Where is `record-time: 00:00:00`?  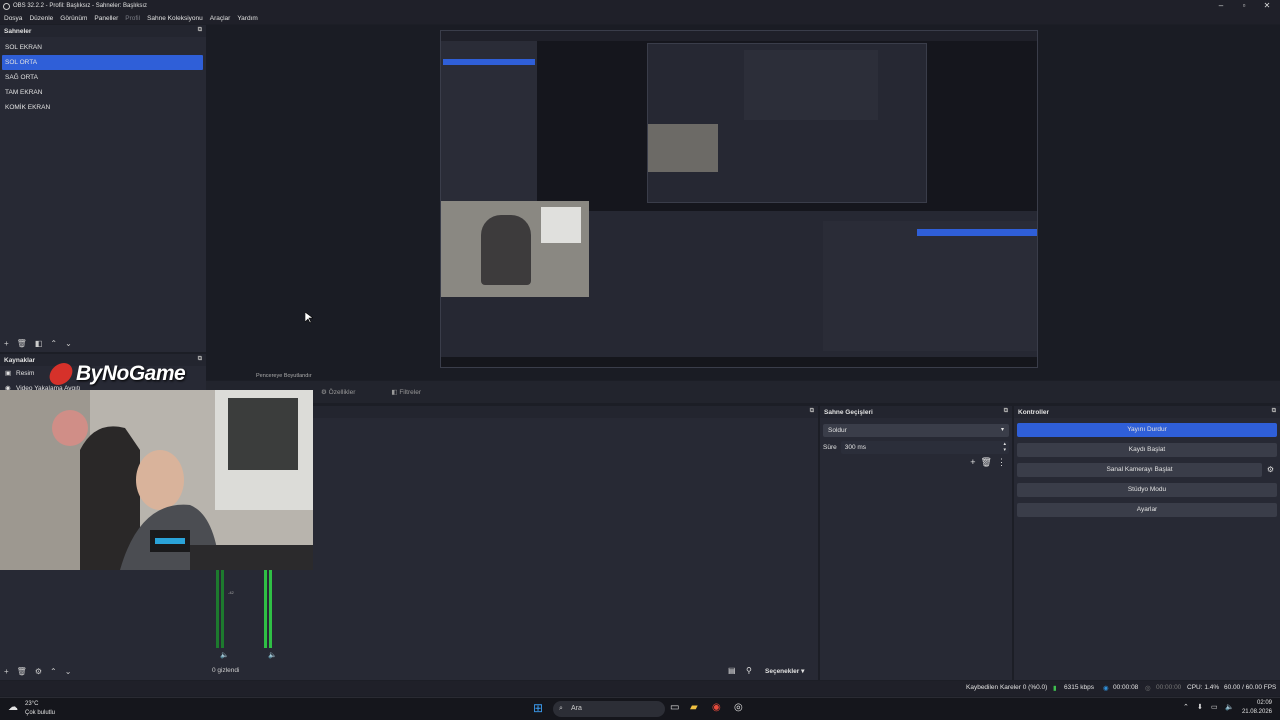
record-time: 00:00:00 is located at coordinates (1169, 687).